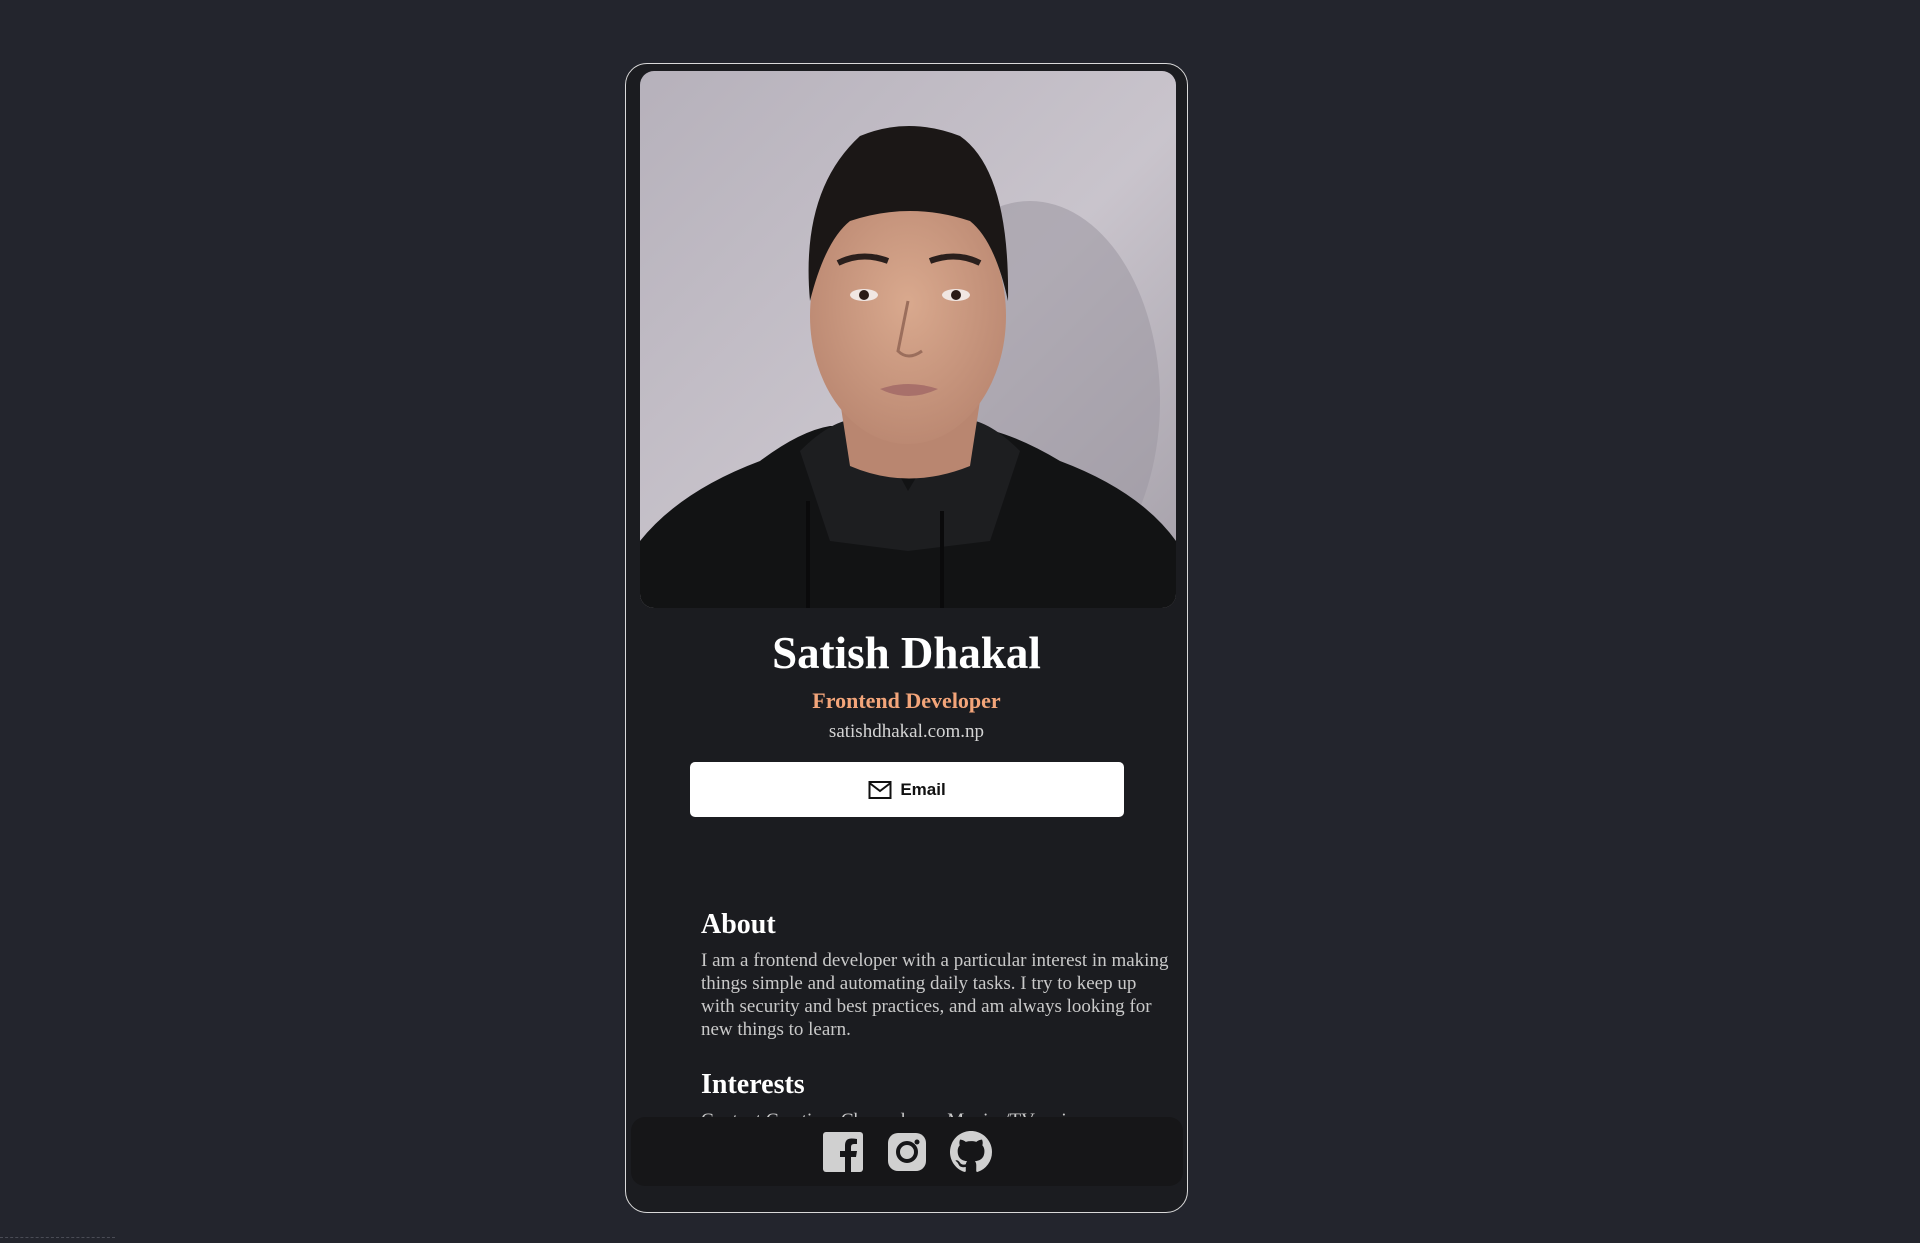 The height and width of the screenshot is (1243, 1920). What do you see at coordinates (57, 1237) in the screenshot?
I see `page-divider` at bounding box center [57, 1237].